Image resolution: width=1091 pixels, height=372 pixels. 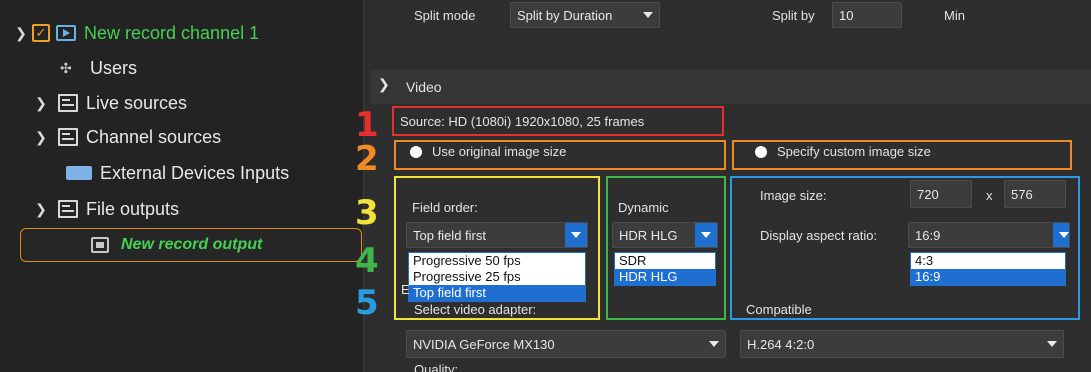 I want to click on video-adapter-value: NVIDIA GeForce MX130, so click(x=484, y=344).